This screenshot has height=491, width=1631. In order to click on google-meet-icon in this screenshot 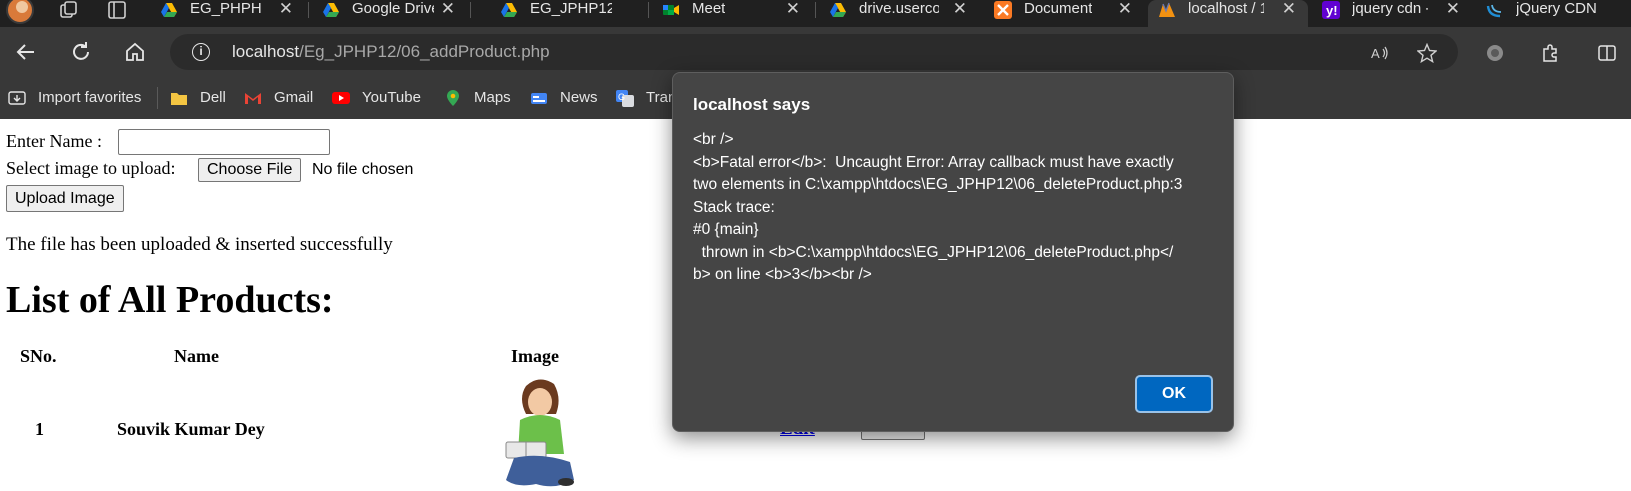, I will do `click(671, 10)`.